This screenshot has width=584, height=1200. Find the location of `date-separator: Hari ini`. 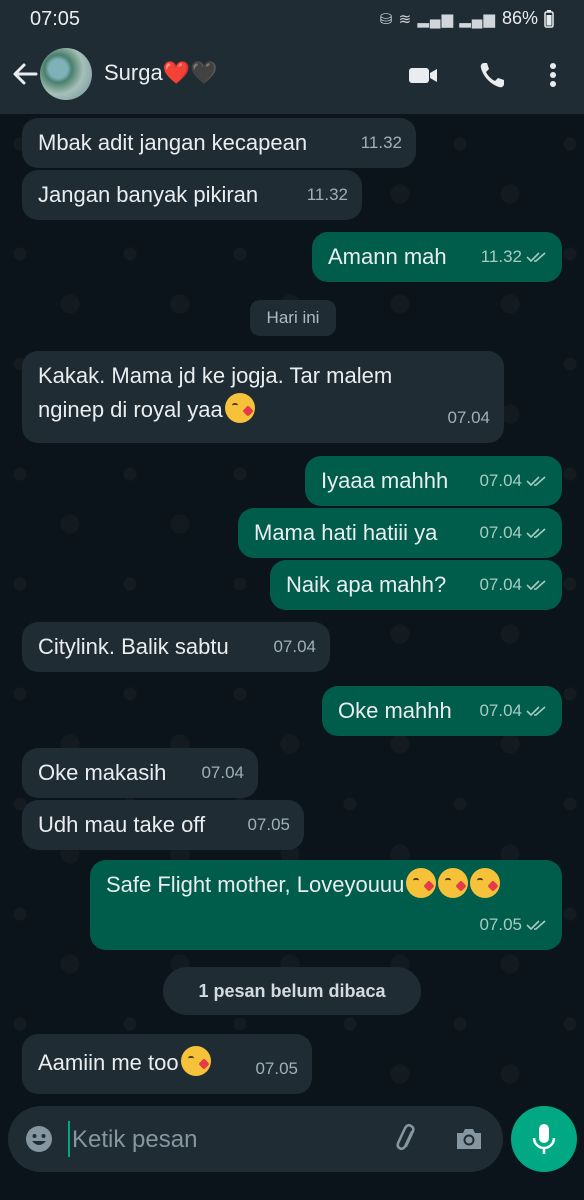

date-separator: Hari ini is located at coordinates (293, 318).